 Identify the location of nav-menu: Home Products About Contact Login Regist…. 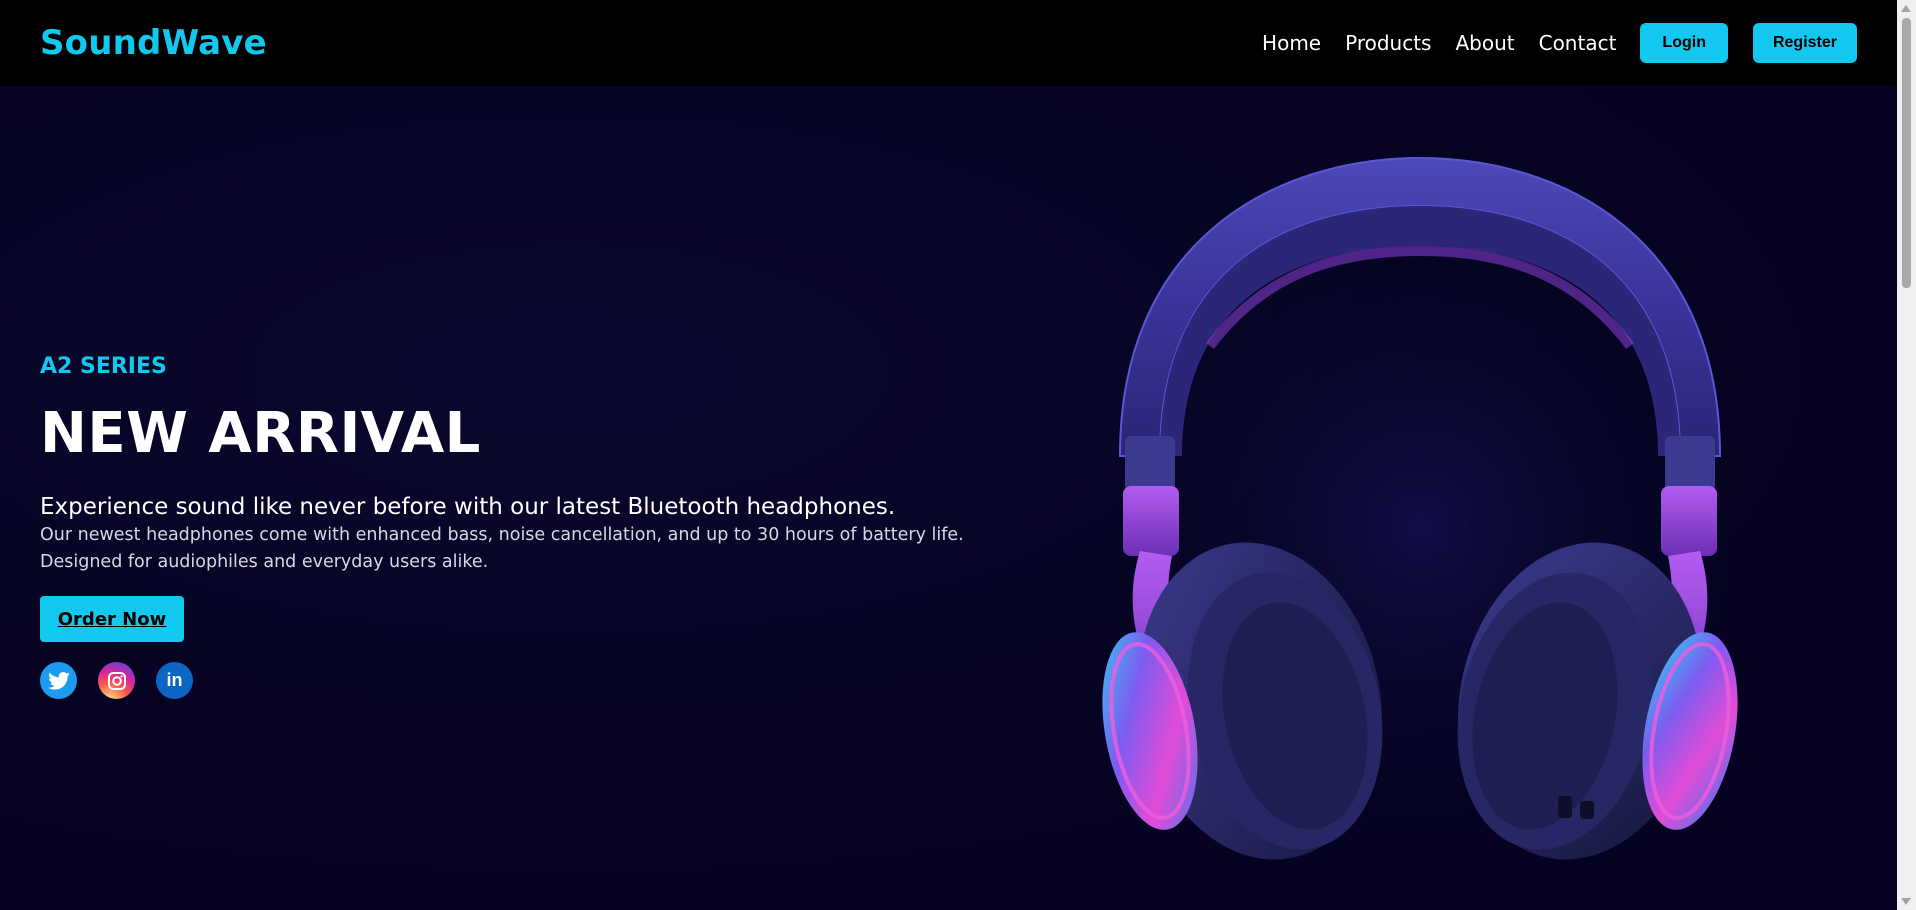
(1559, 43).